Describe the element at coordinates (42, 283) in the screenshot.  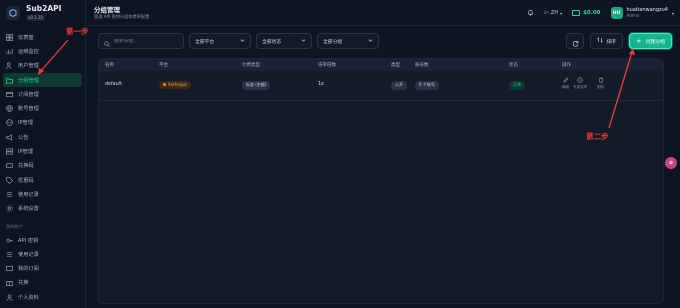
I see `sidebar-item-redeem: 兑换` at that location.